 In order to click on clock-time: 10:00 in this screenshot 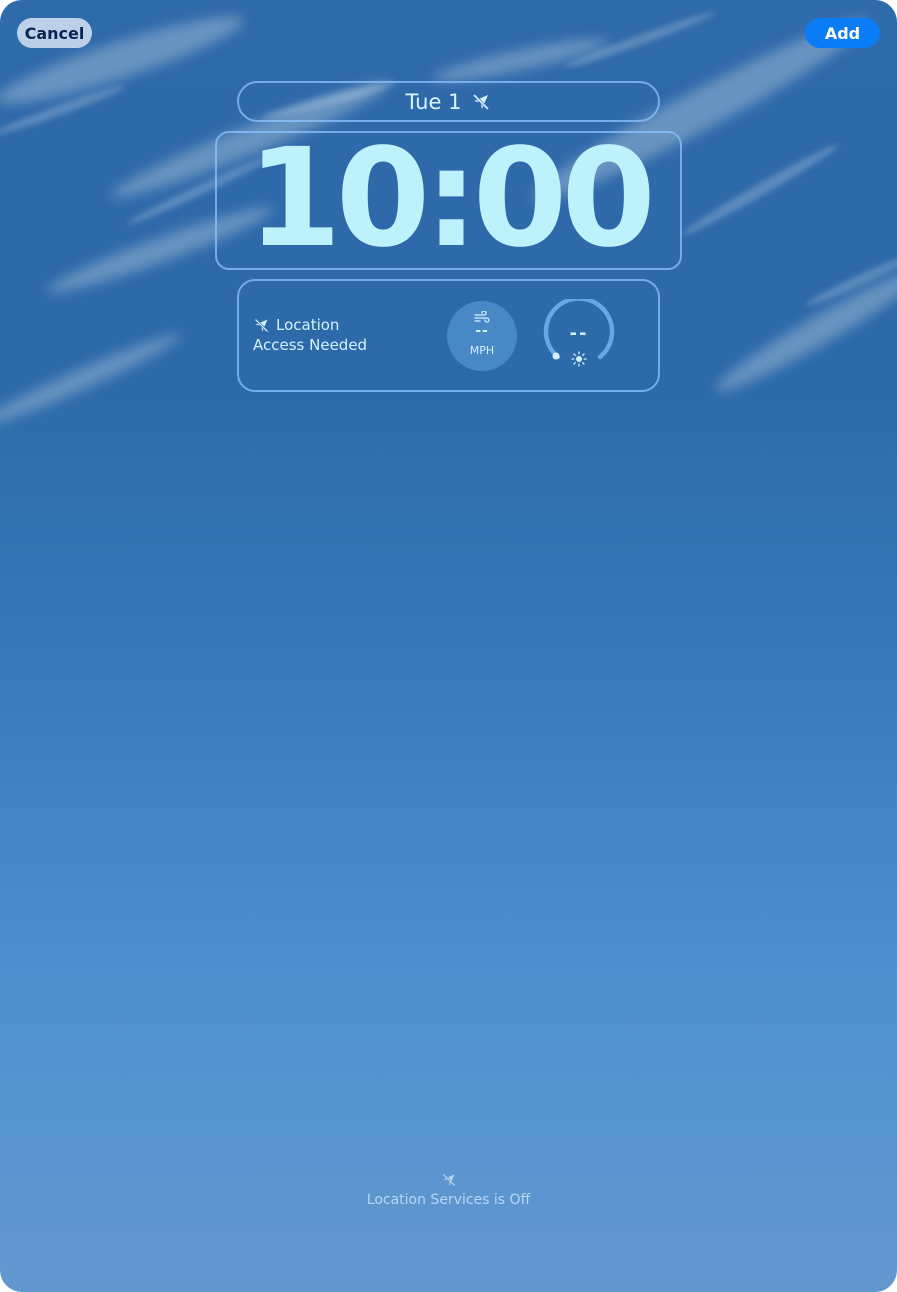, I will do `click(451, 198)`.